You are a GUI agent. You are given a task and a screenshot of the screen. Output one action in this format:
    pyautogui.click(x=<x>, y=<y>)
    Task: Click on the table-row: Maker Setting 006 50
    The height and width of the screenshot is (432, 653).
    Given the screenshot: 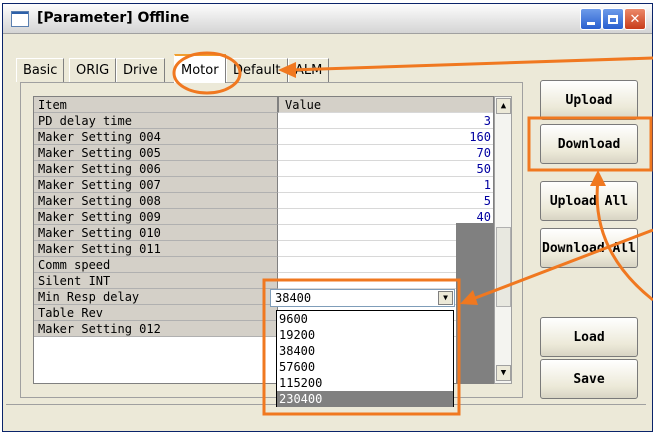 What is the action you would take?
    pyautogui.click(x=263, y=169)
    